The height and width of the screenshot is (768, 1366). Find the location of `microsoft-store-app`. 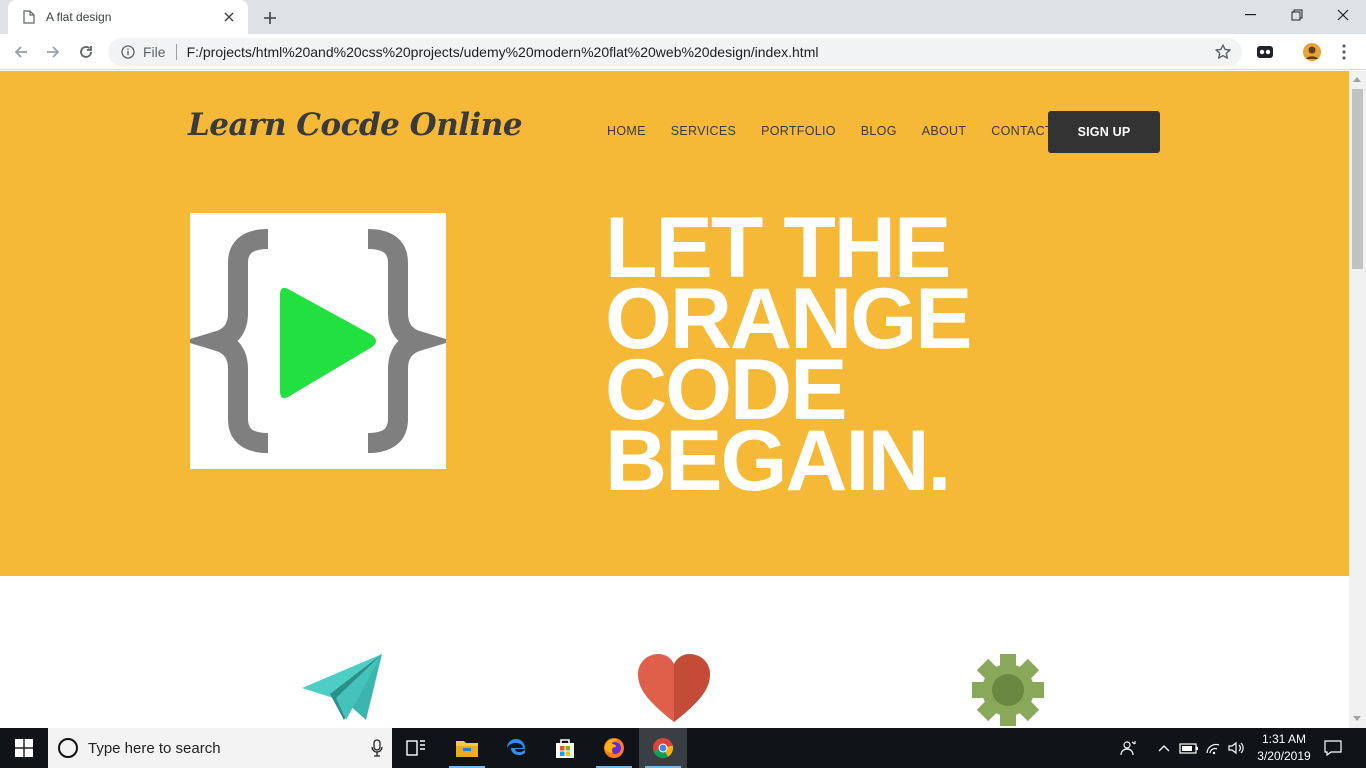

microsoft-store-app is located at coordinates (565, 748).